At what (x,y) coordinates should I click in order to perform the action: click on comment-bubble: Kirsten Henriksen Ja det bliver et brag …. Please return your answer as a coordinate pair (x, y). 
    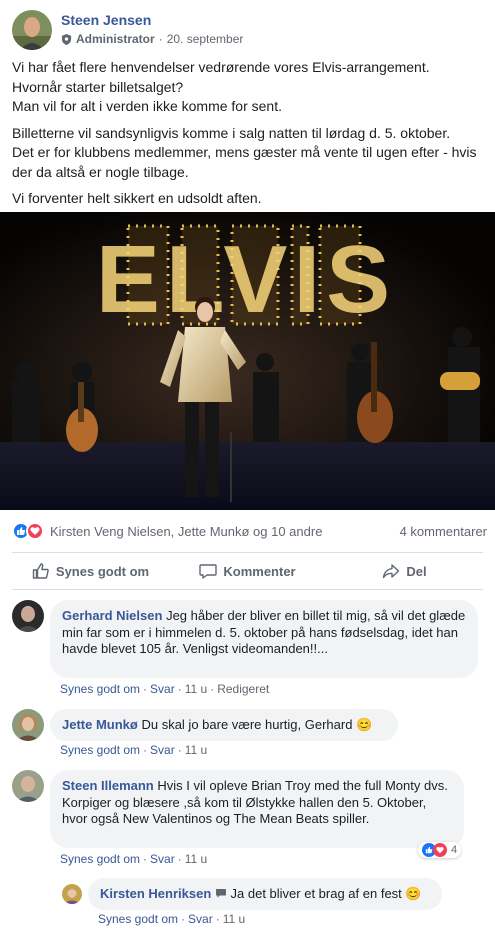
    Looking at the image, I should click on (265, 894).